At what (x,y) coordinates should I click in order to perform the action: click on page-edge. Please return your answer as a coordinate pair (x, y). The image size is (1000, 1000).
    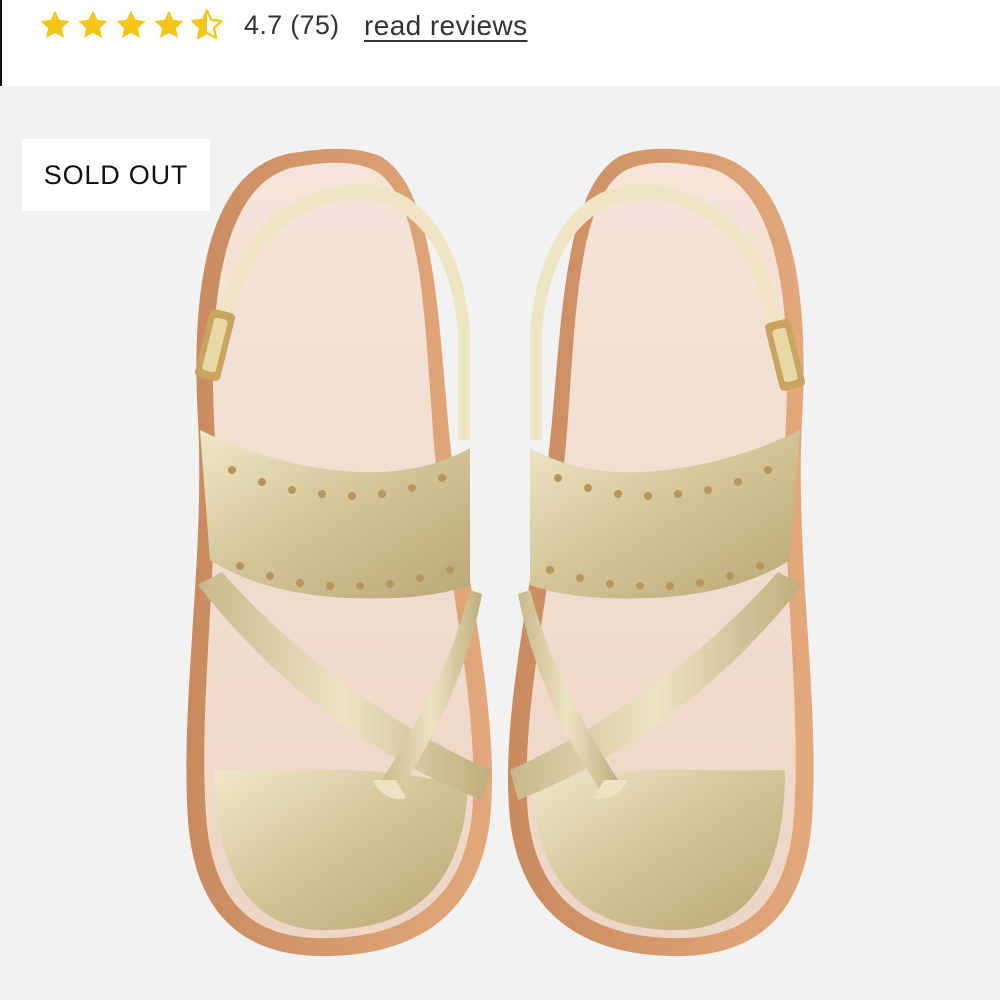
    Looking at the image, I should click on (1, 43).